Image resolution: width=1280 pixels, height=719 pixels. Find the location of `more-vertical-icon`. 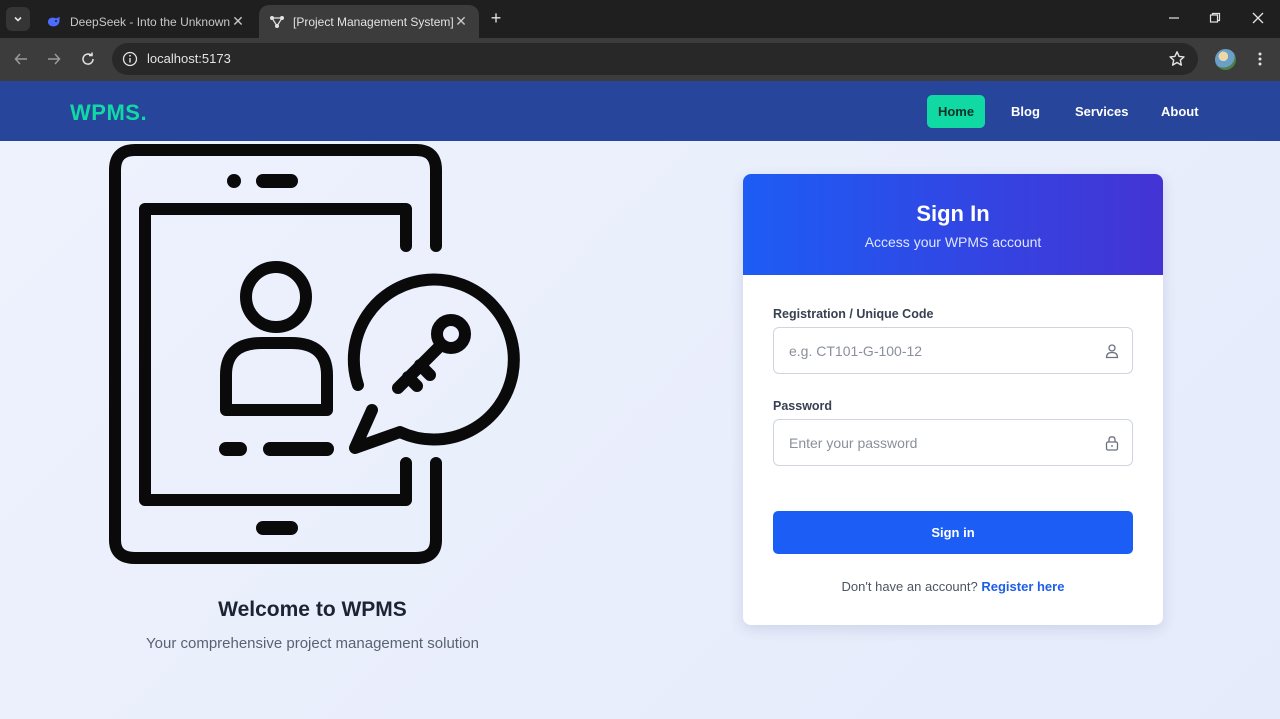

more-vertical-icon is located at coordinates (1260, 59).